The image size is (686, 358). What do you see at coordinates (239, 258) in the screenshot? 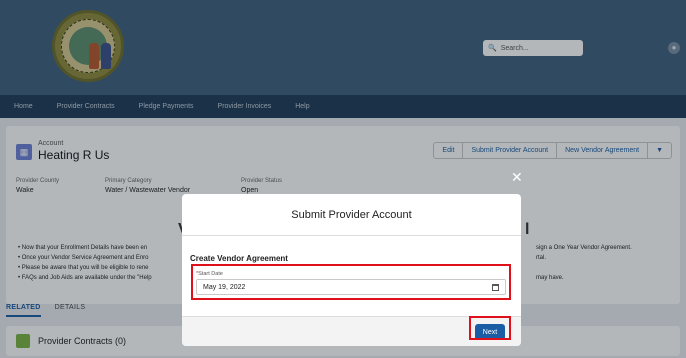
I see `section-title: Create Vendor Agreement` at bounding box center [239, 258].